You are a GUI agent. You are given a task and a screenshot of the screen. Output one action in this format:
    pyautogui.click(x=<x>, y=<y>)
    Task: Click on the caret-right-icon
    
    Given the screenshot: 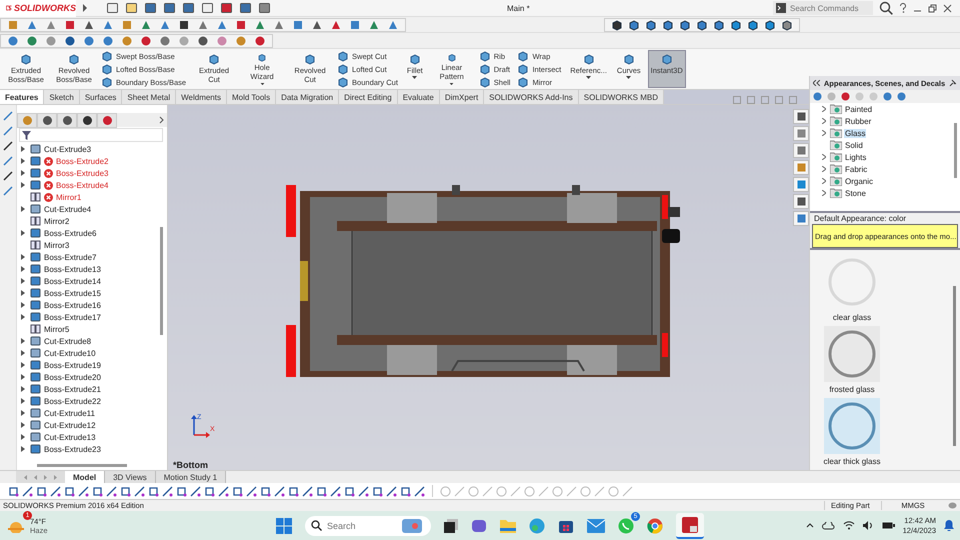 What is the action you would take?
    pyautogui.click(x=85, y=8)
    